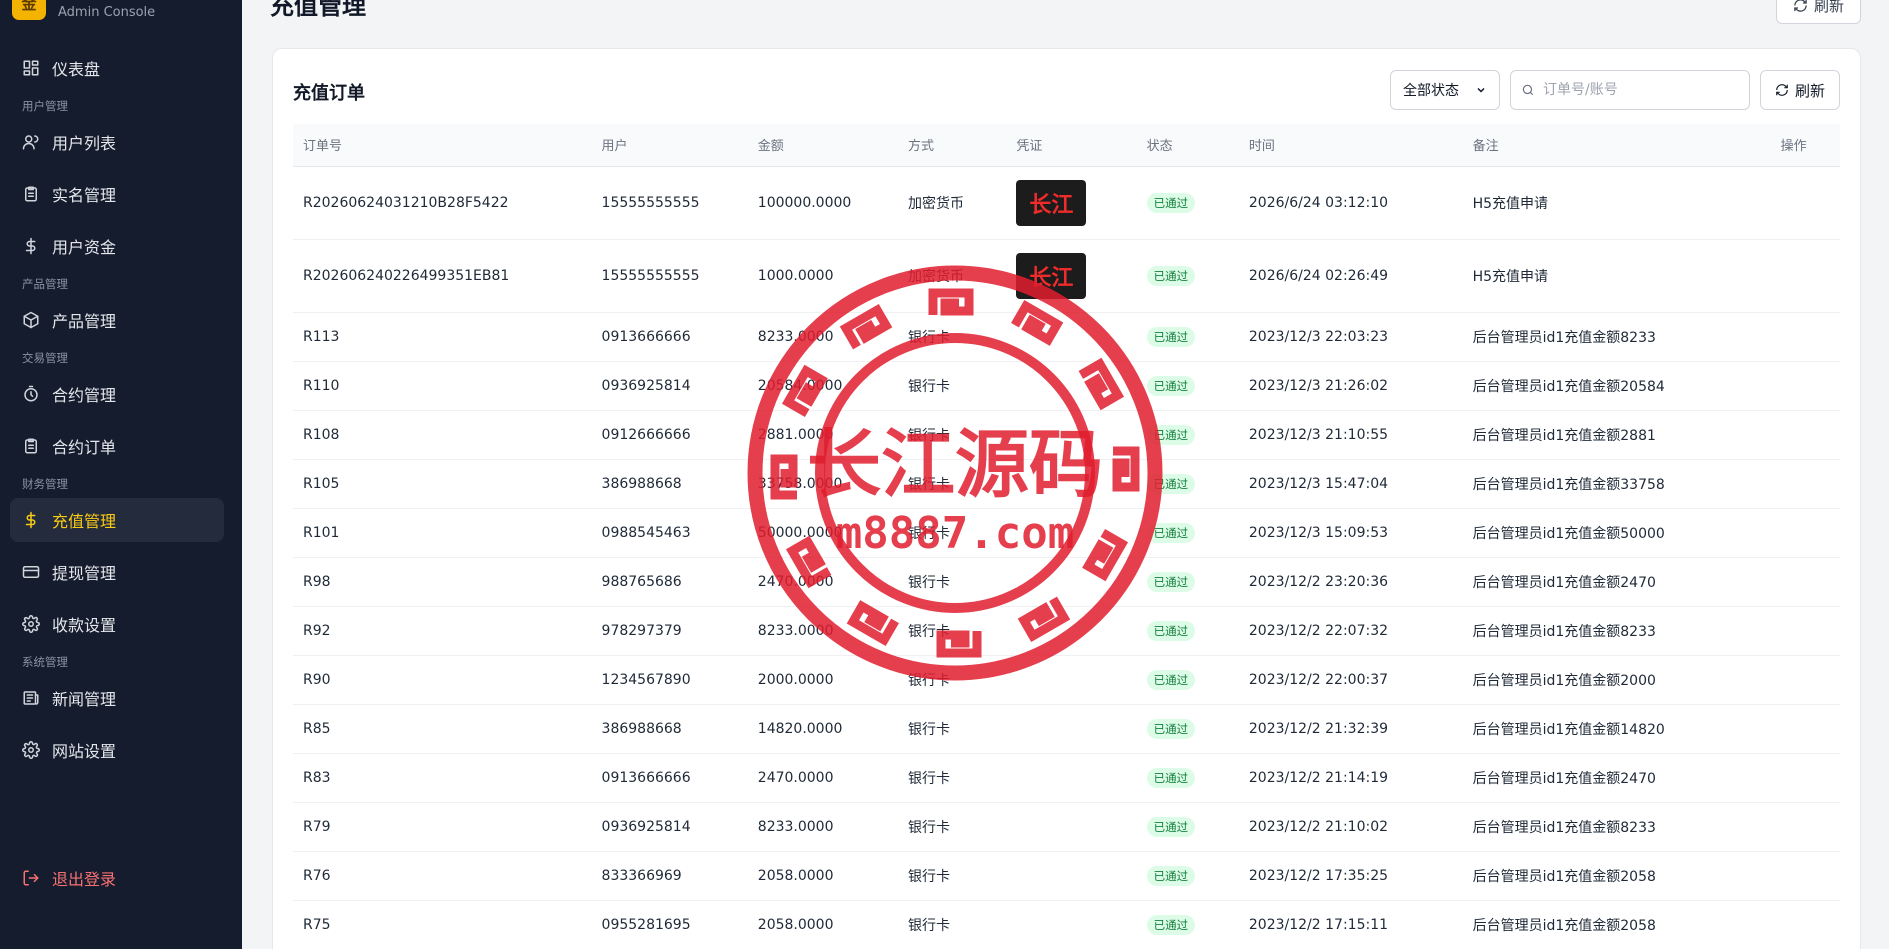 This screenshot has height=949, width=1889. What do you see at coordinates (1187, 145) in the screenshot?
I see `column-header: 状态` at bounding box center [1187, 145].